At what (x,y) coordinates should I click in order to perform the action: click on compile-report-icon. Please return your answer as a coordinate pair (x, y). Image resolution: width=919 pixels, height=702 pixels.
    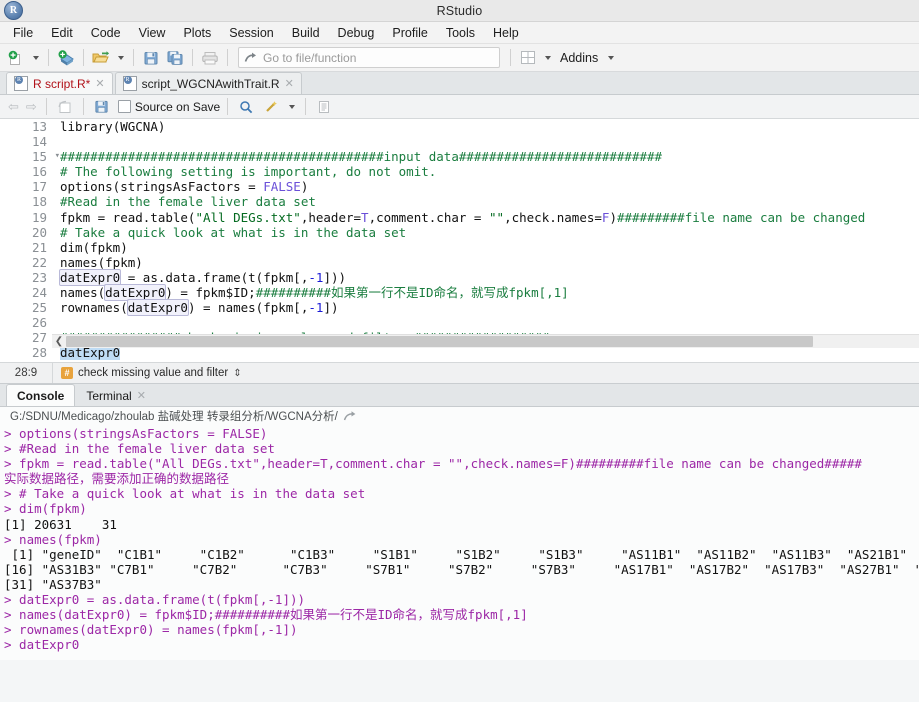
    Looking at the image, I should click on (324, 106).